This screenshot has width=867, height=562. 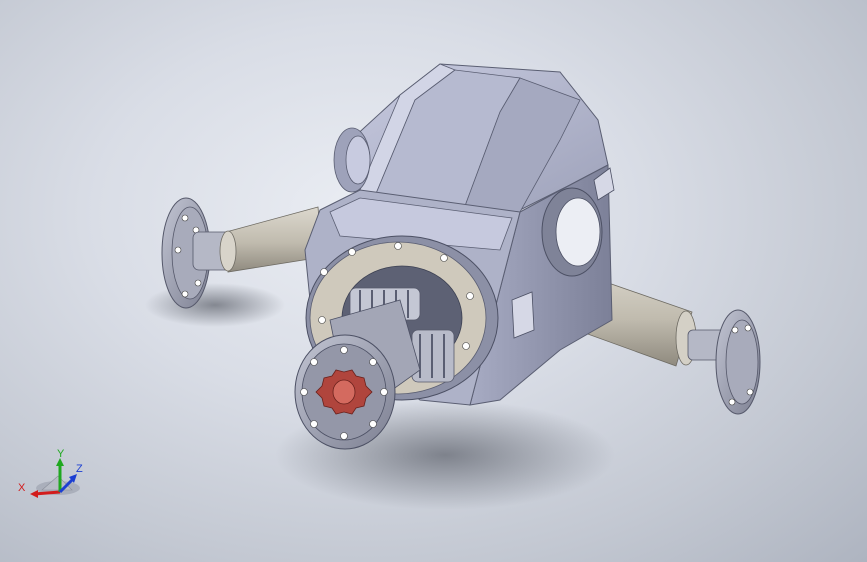 What do you see at coordinates (34, 494) in the screenshot?
I see `triad-x-arrow-icon` at bounding box center [34, 494].